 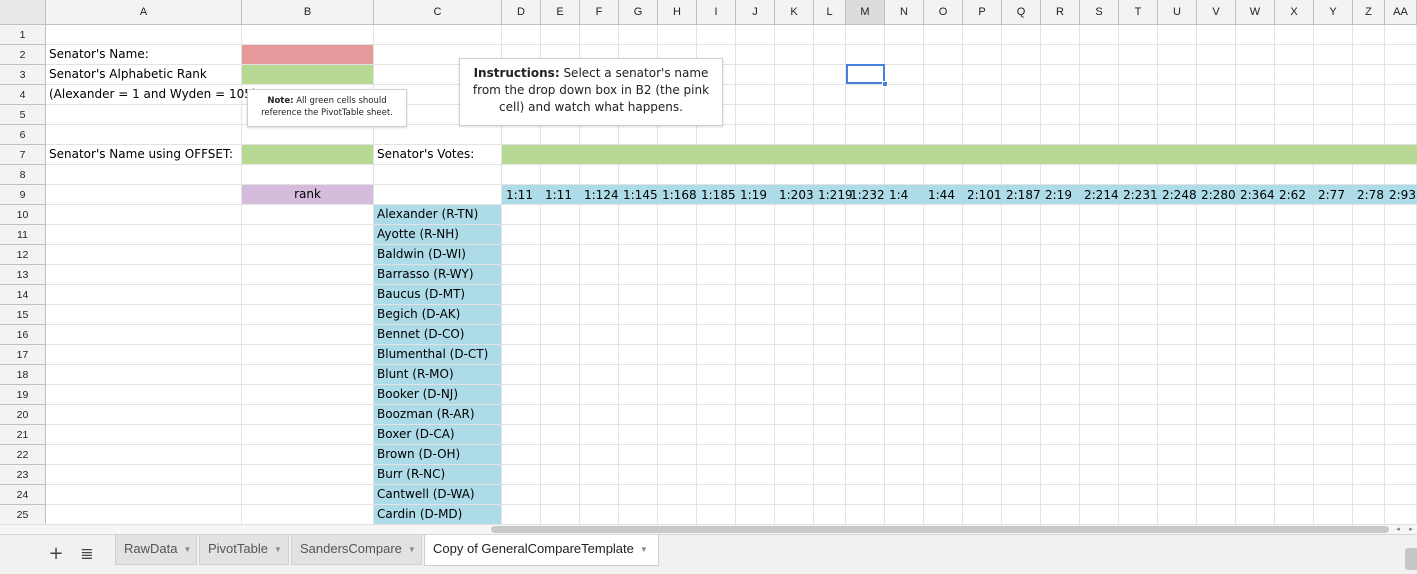 I want to click on column-header-j: J, so click(x=755, y=12).